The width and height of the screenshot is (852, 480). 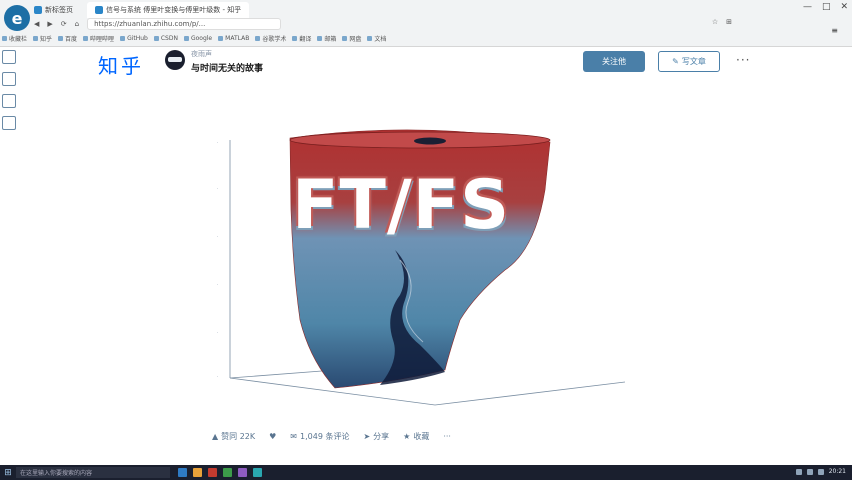 I want to click on author-name: 夜雨声, so click(x=201, y=54).